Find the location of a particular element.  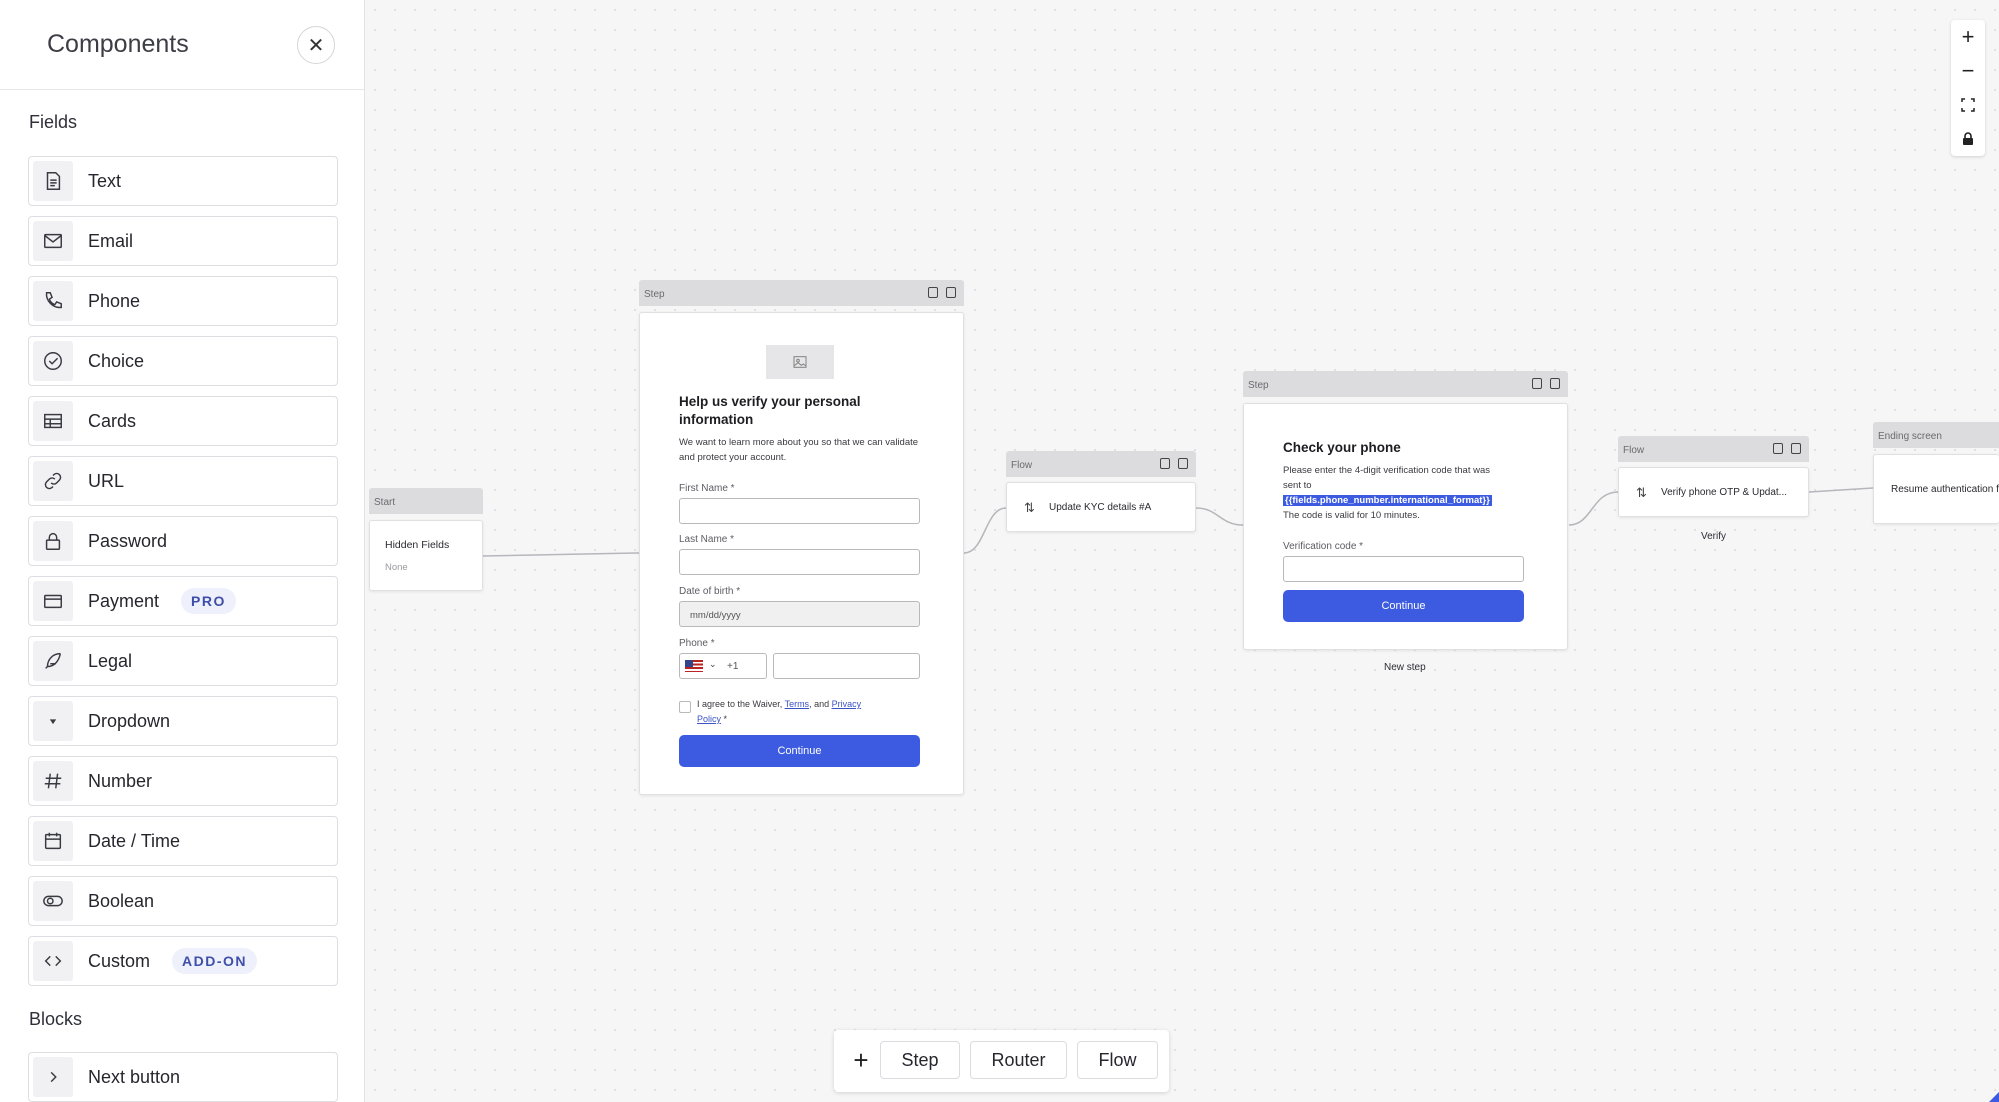

component-label: Payment is located at coordinates (124, 601).